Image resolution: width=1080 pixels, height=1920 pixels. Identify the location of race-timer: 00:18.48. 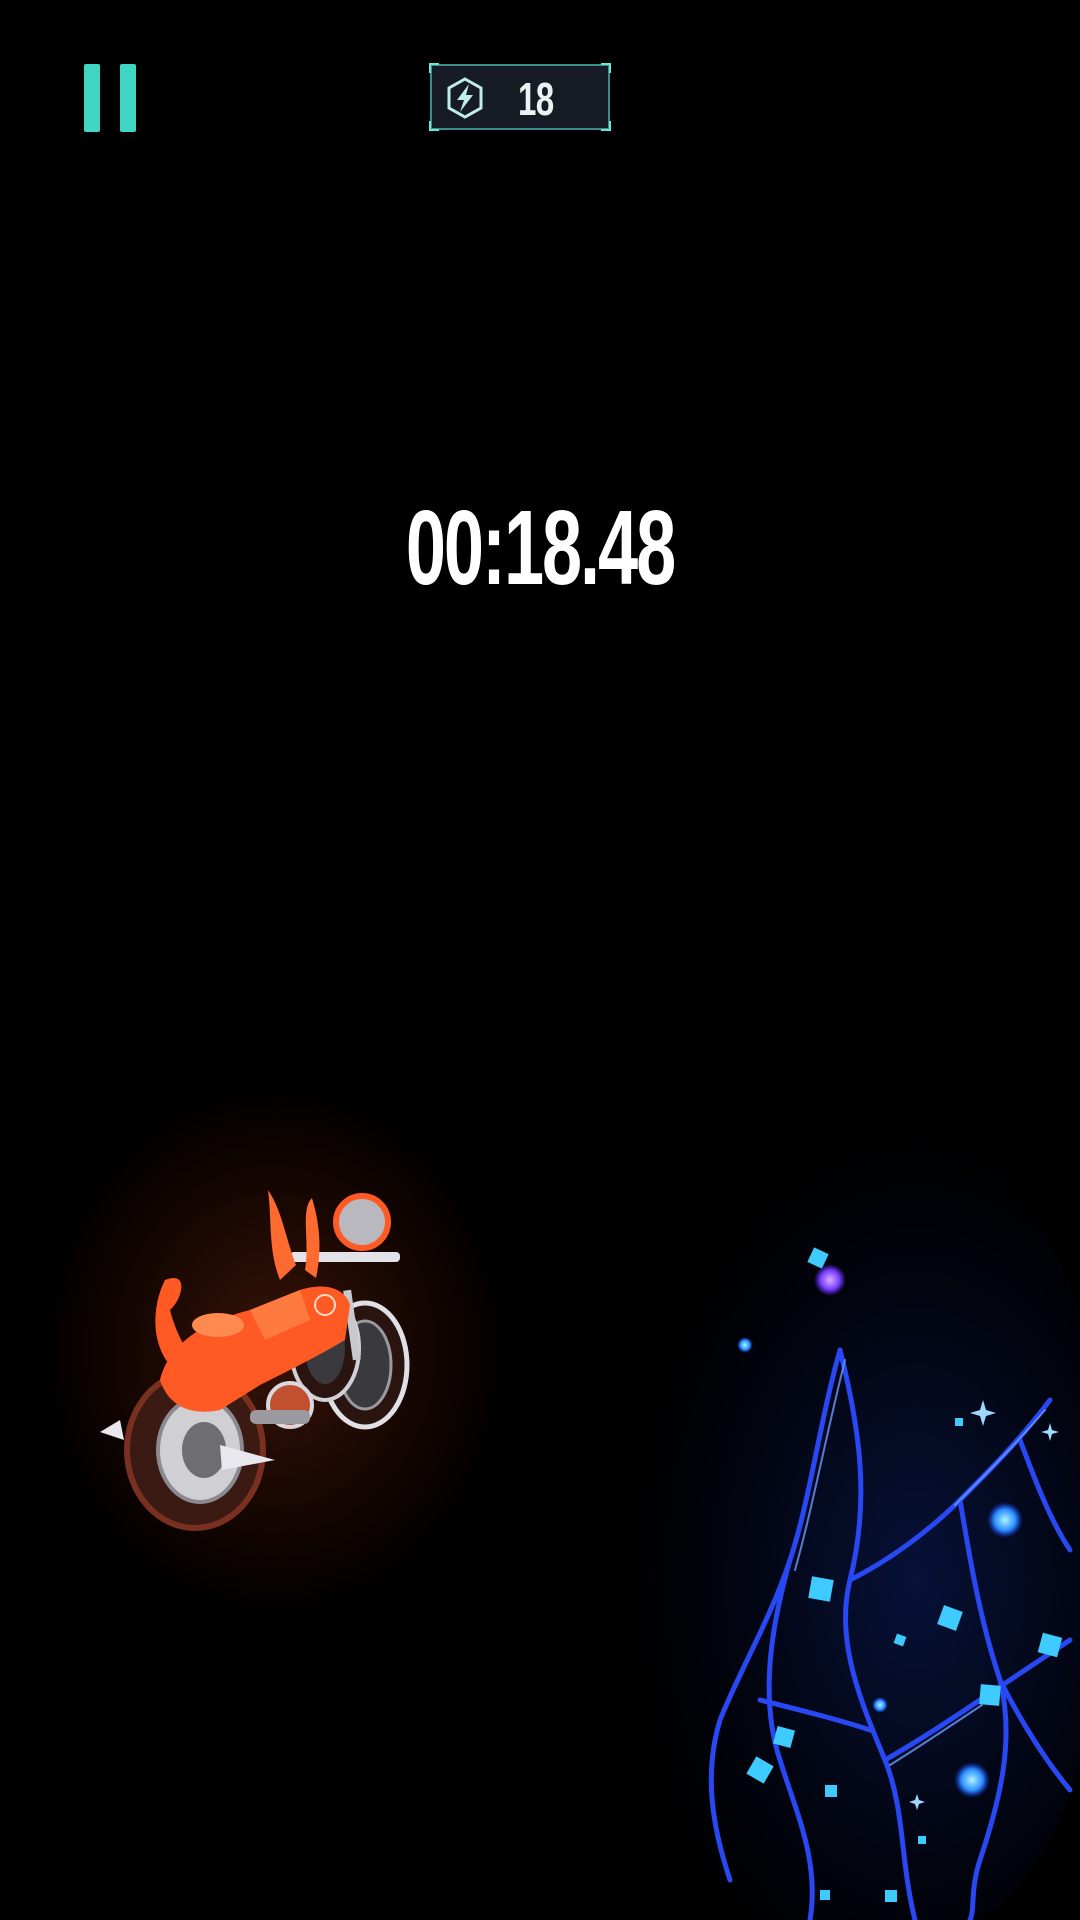
(540, 548).